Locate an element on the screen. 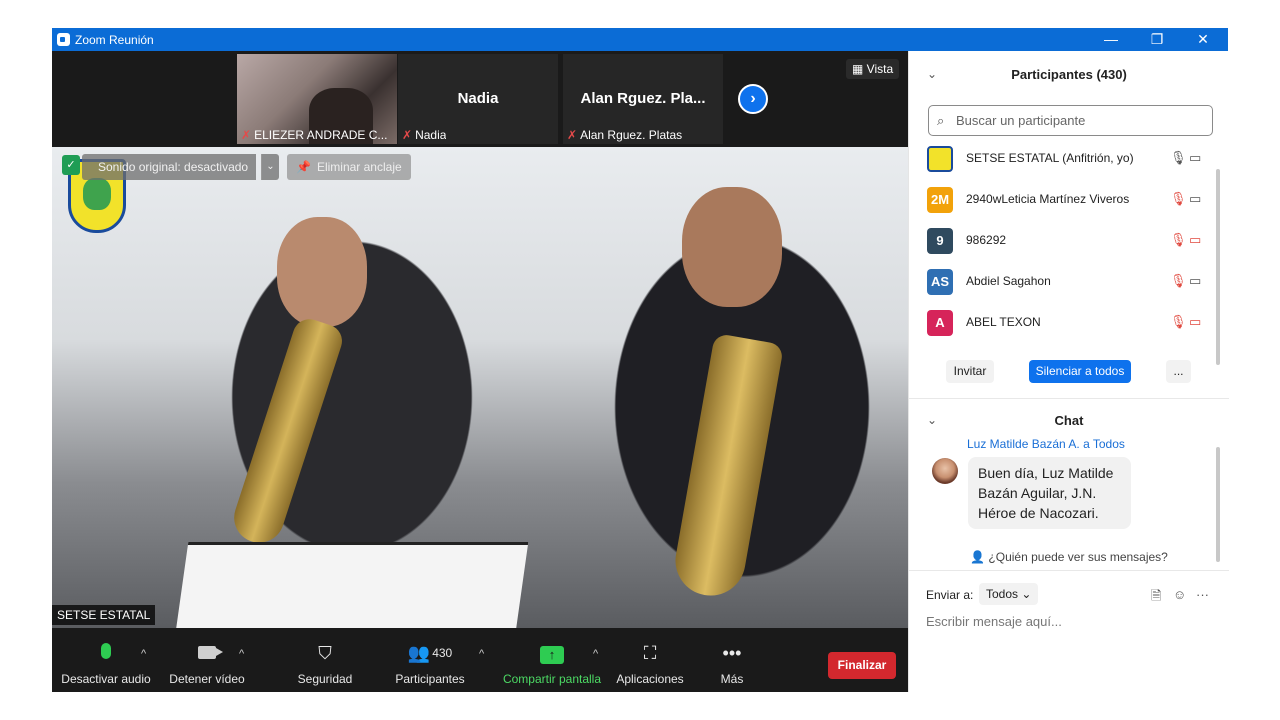 The image size is (1280, 720). security-shield-icon: ✓ is located at coordinates (71, 165).